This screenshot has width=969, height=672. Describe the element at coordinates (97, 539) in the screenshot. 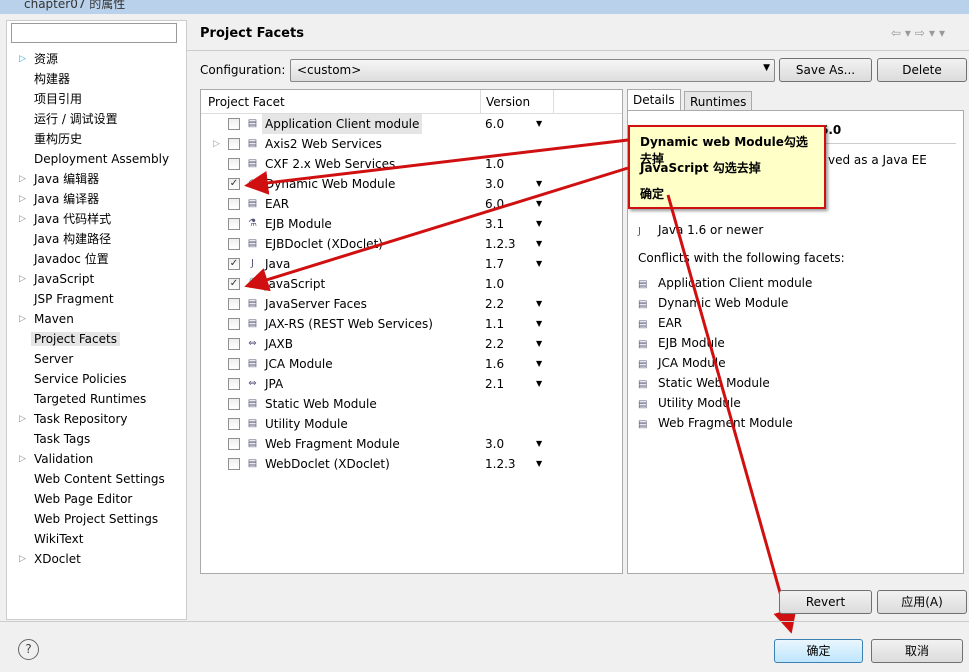

I see `sidebar-item: WikiText` at that location.